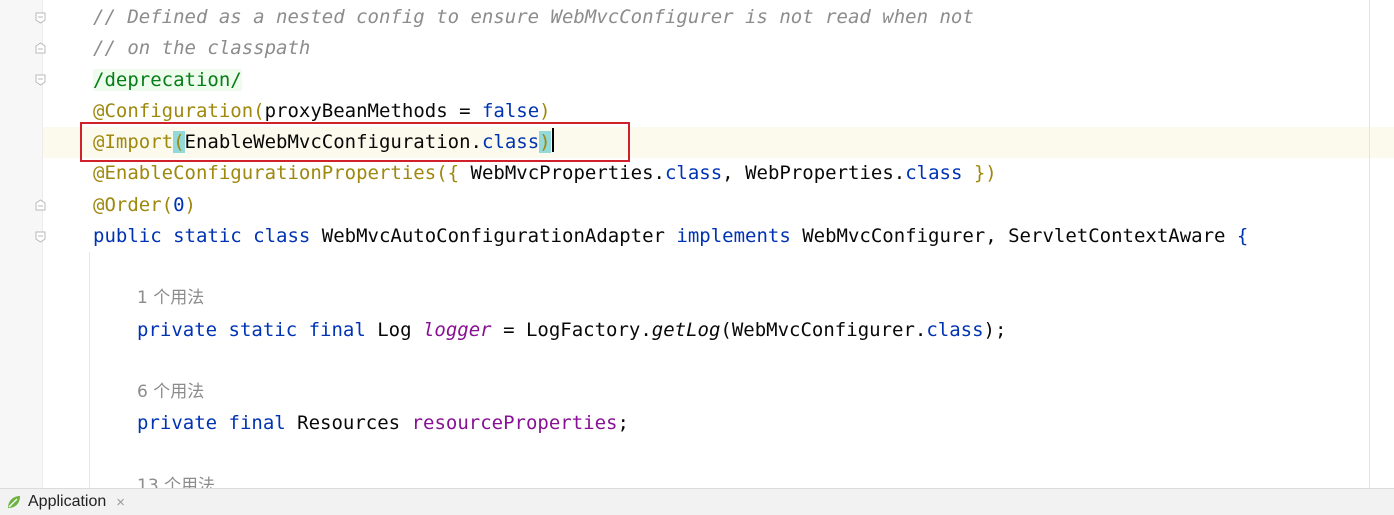  I want to click on brace-token: {, so click(1242, 236).